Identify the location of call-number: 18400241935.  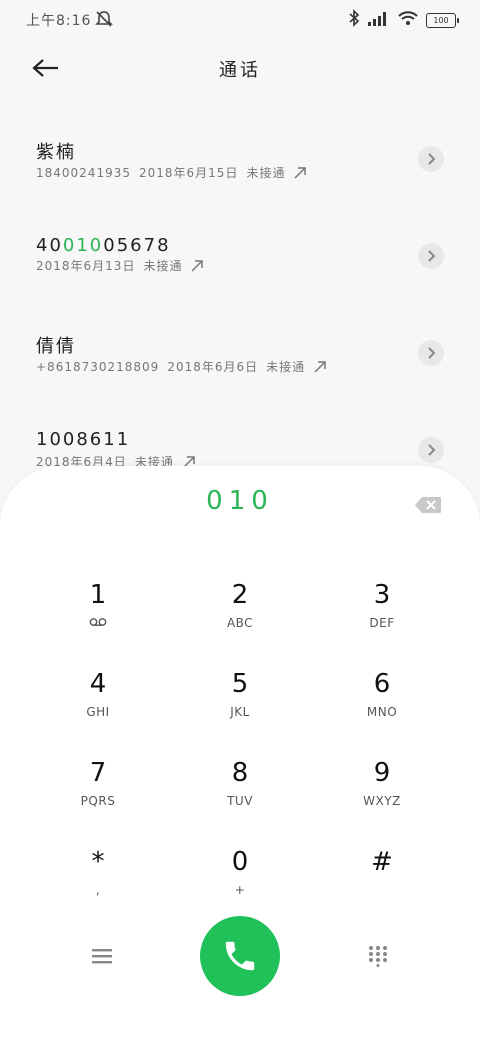
(83, 172).